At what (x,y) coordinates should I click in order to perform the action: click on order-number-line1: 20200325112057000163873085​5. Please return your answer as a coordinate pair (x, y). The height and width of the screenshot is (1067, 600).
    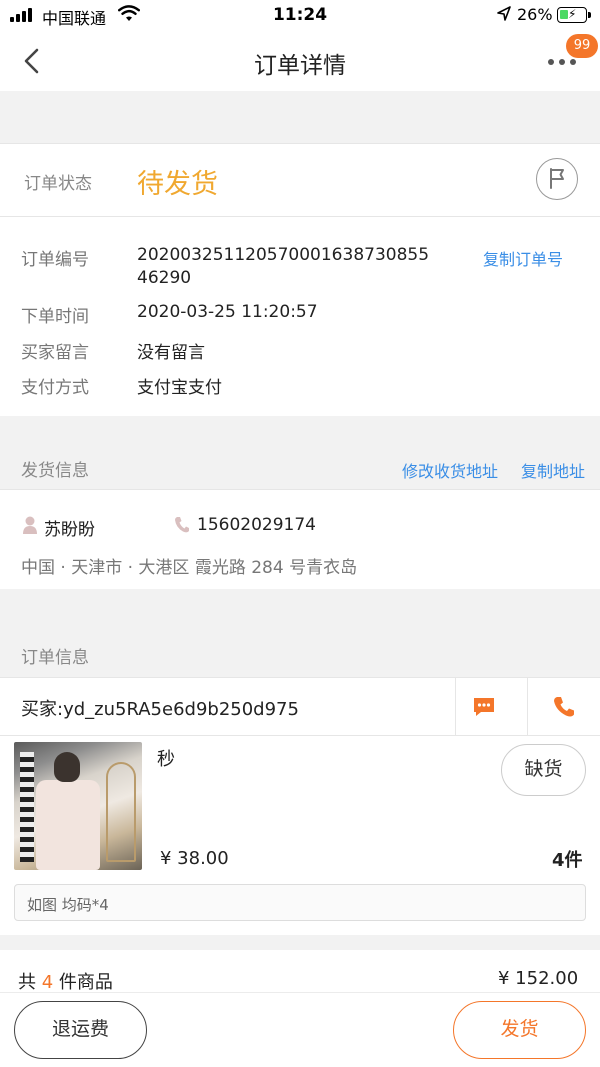
    Looking at the image, I should click on (283, 255).